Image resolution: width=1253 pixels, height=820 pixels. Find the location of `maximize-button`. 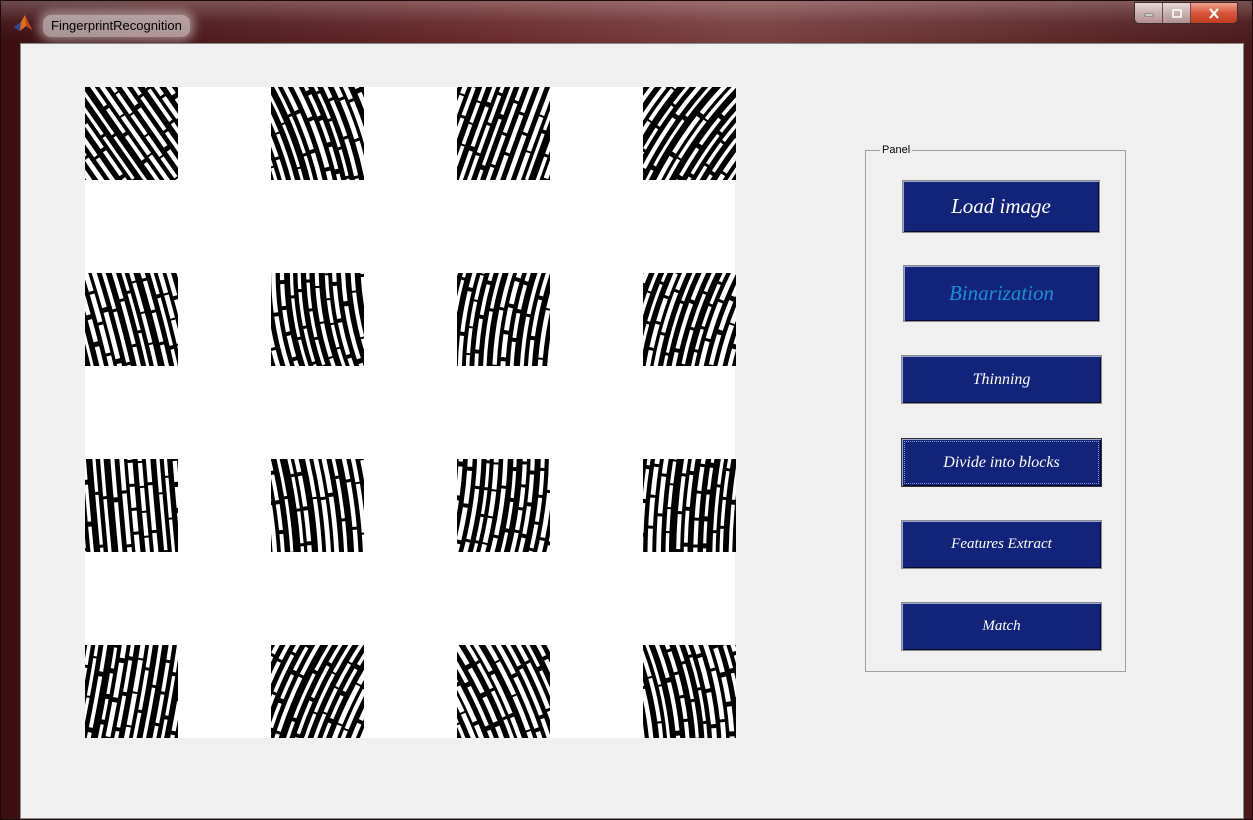

maximize-button is located at coordinates (1177, 13).